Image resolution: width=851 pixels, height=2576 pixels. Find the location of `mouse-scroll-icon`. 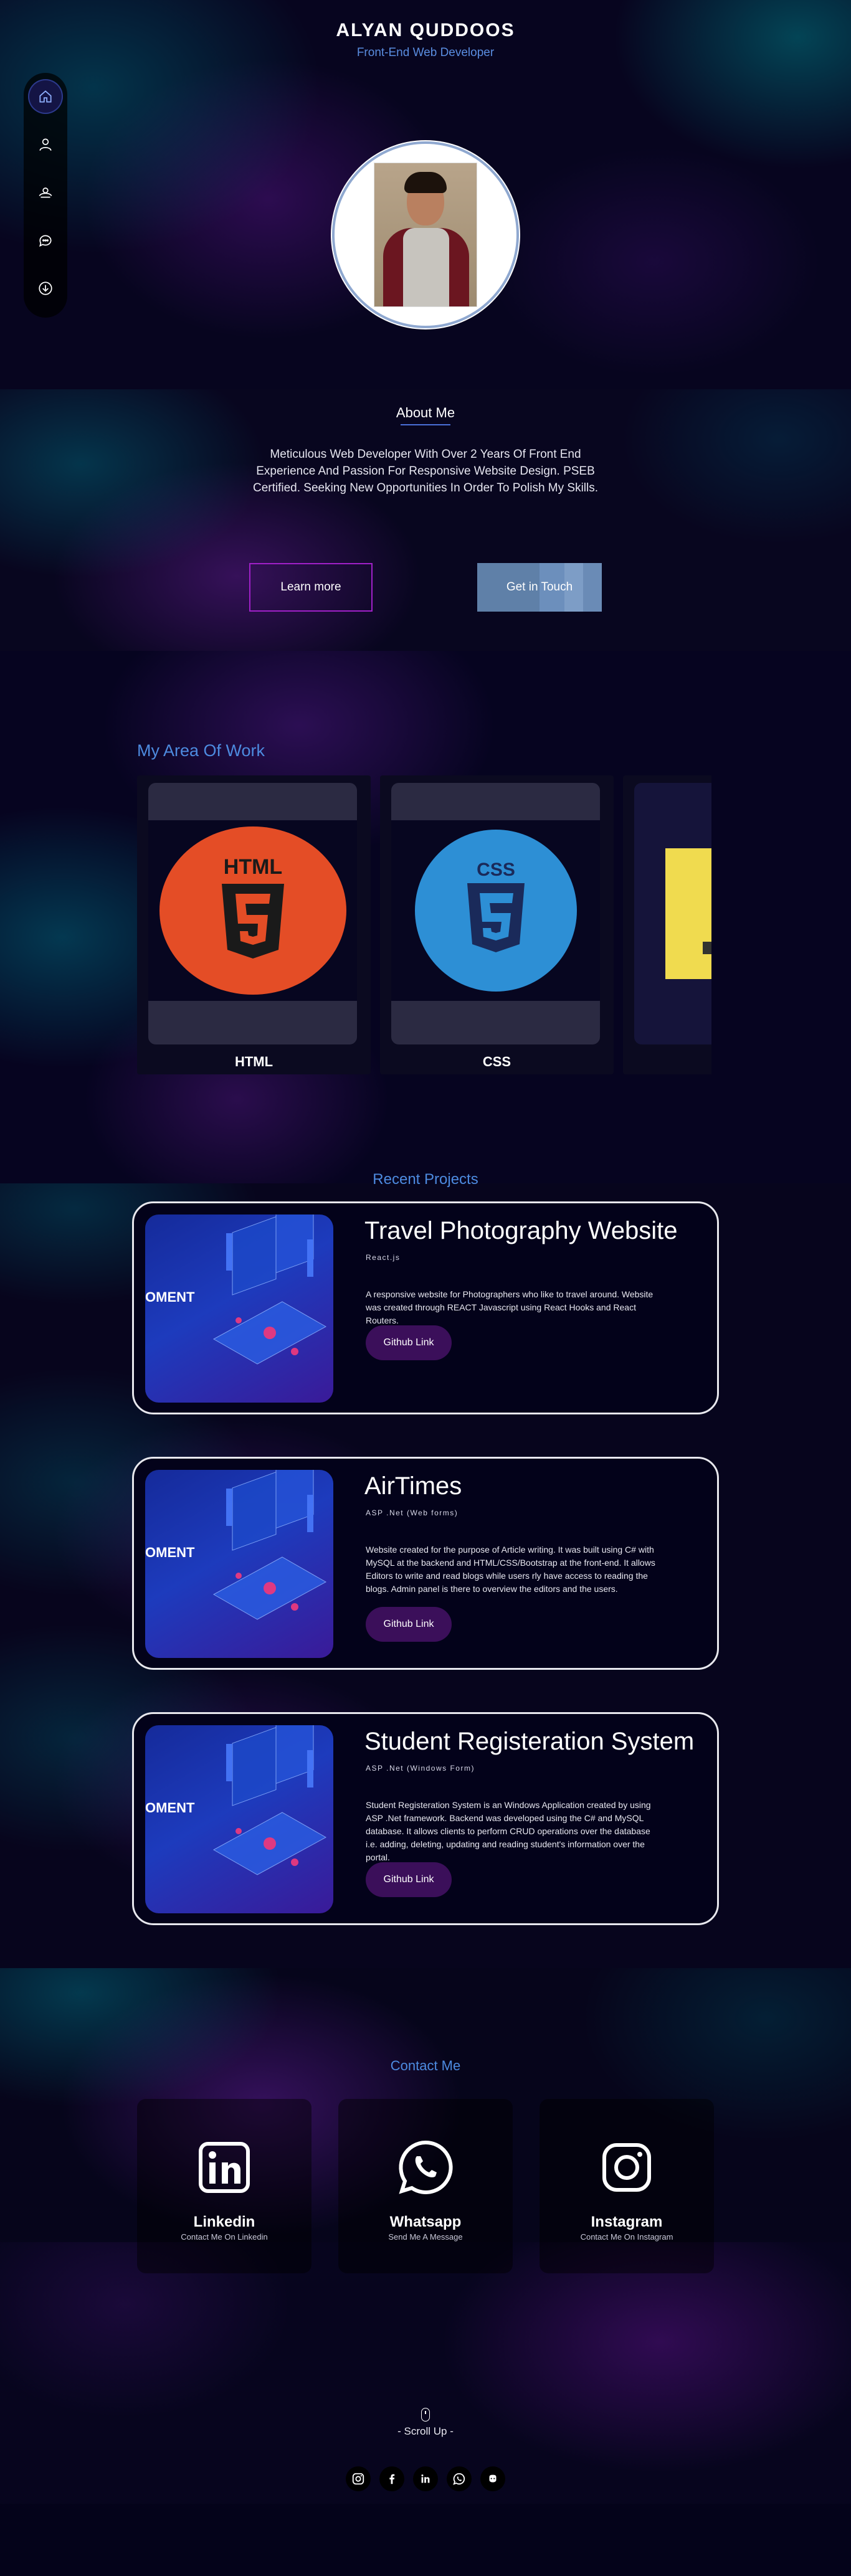

mouse-scroll-icon is located at coordinates (425, 2415).